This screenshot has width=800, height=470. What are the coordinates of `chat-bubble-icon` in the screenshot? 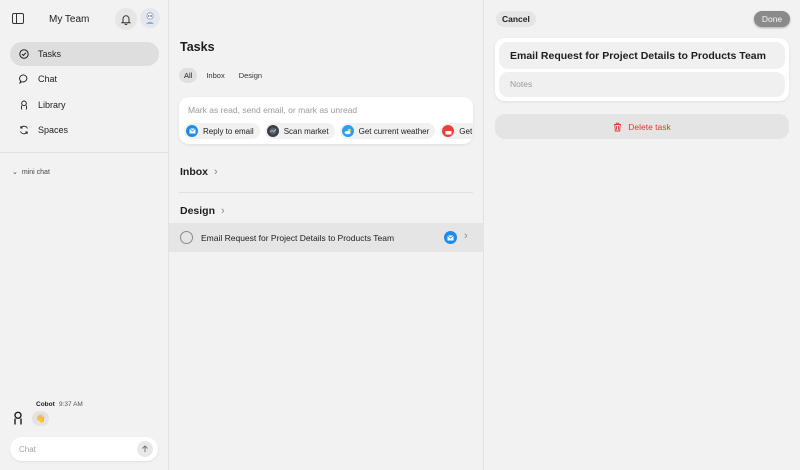 It's located at (24, 79).